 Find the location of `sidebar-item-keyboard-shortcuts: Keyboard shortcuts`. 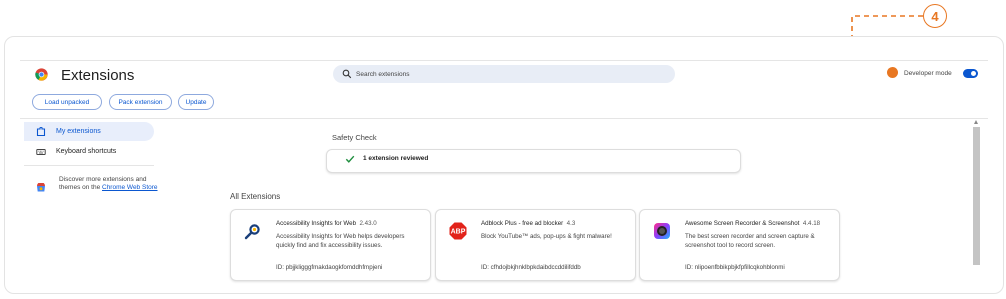

sidebar-item-keyboard-shortcuts: Keyboard shortcuts is located at coordinates (89, 151).